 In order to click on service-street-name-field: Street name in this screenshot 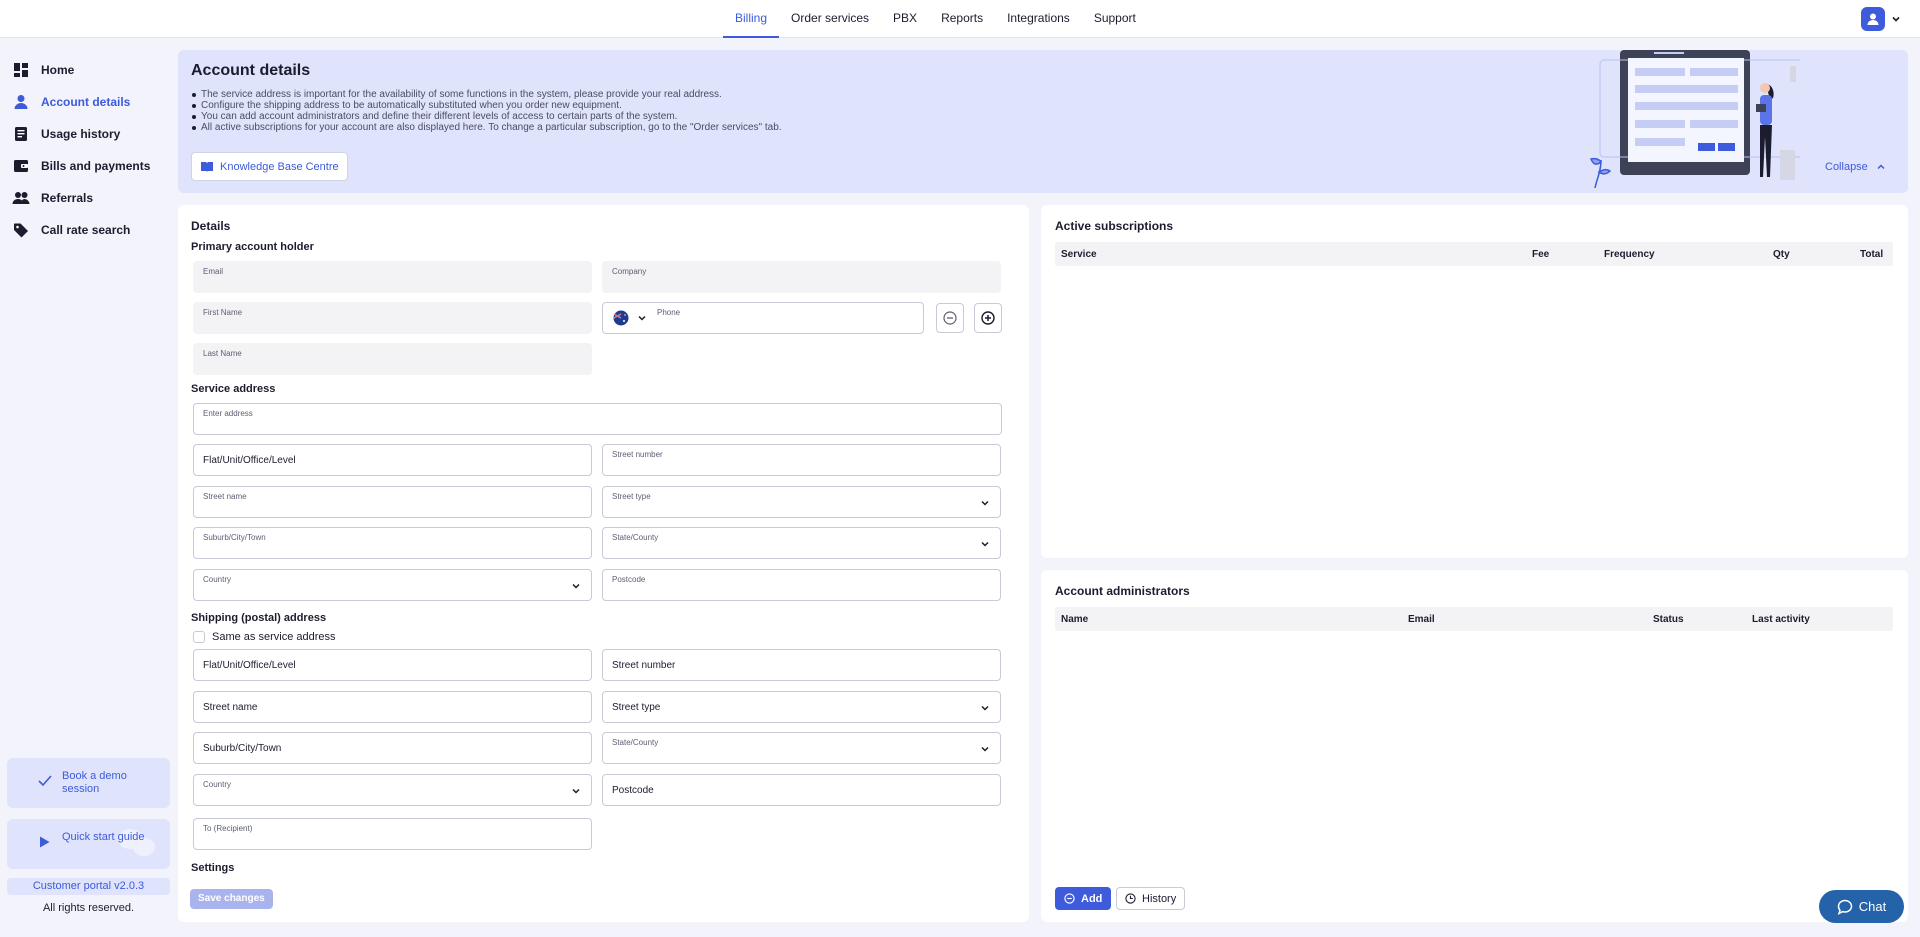, I will do `click(392, 502)`.